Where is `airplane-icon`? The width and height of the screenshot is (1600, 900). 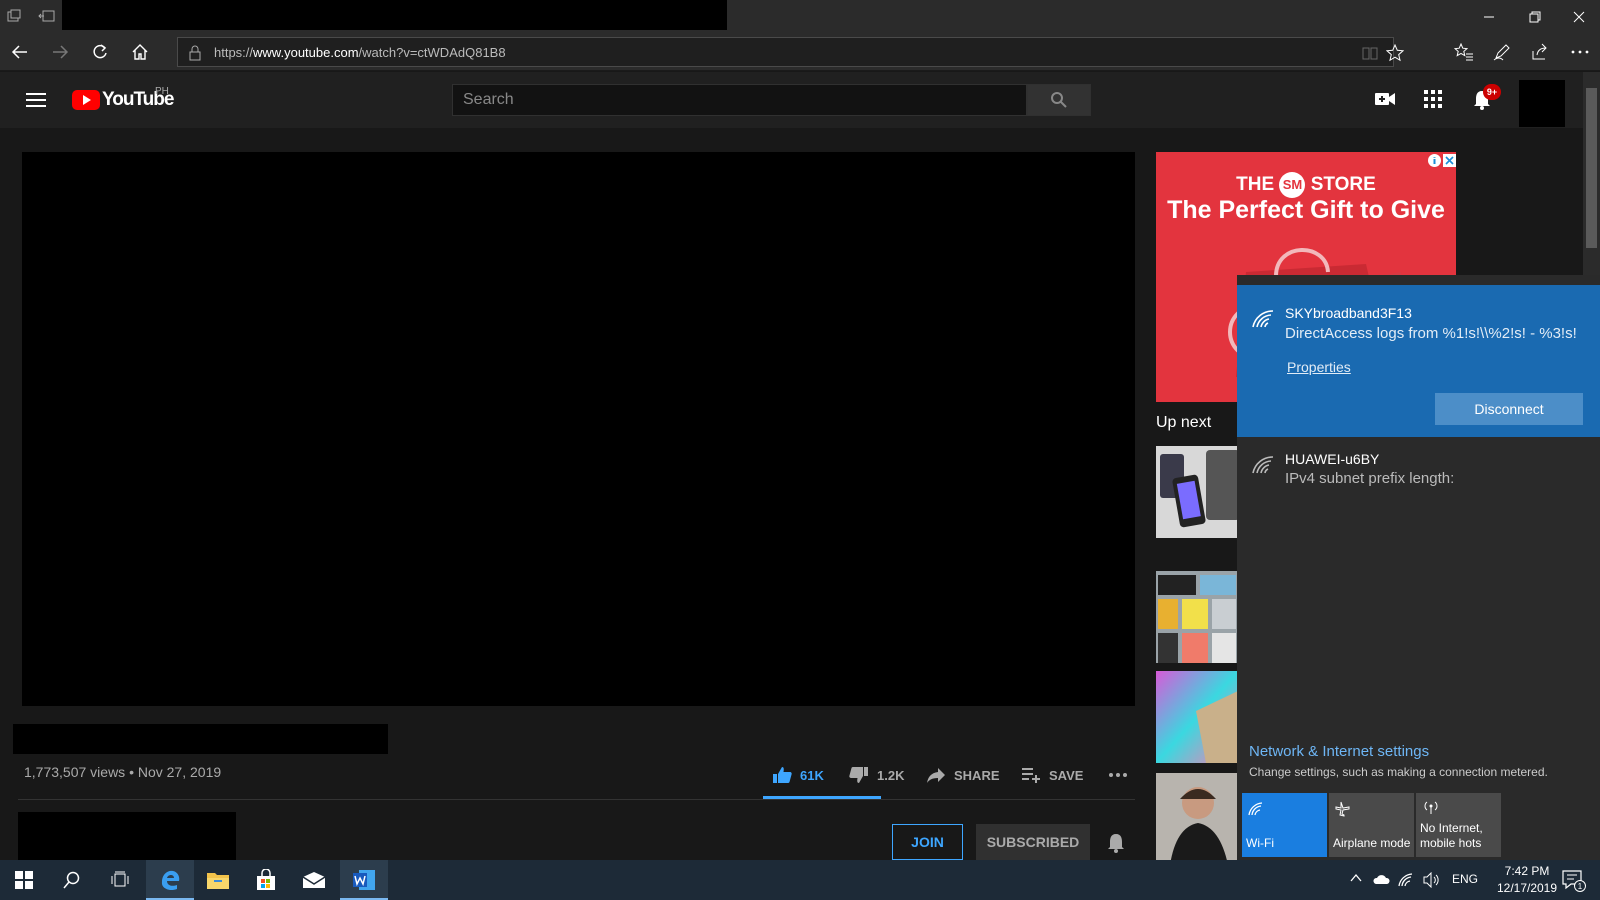 airplane-icon is located at coordinates (1343, 809).